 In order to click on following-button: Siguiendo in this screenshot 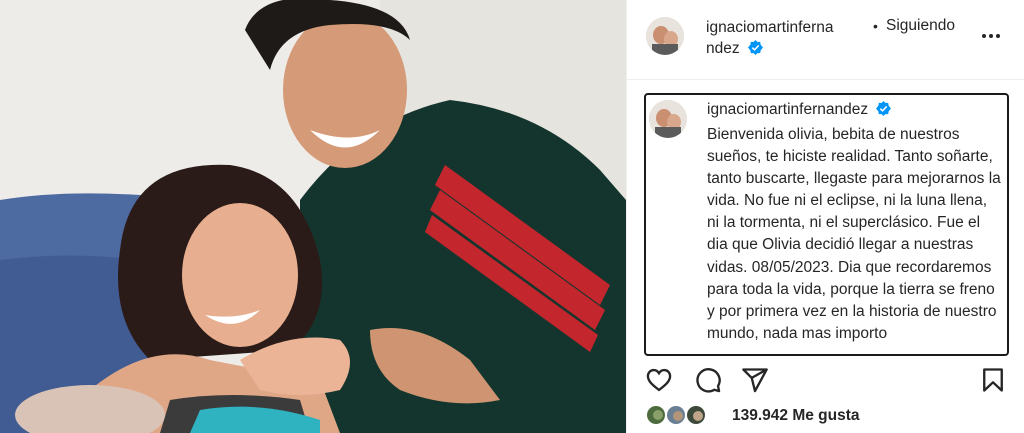, I will do `click(920, 26)`.